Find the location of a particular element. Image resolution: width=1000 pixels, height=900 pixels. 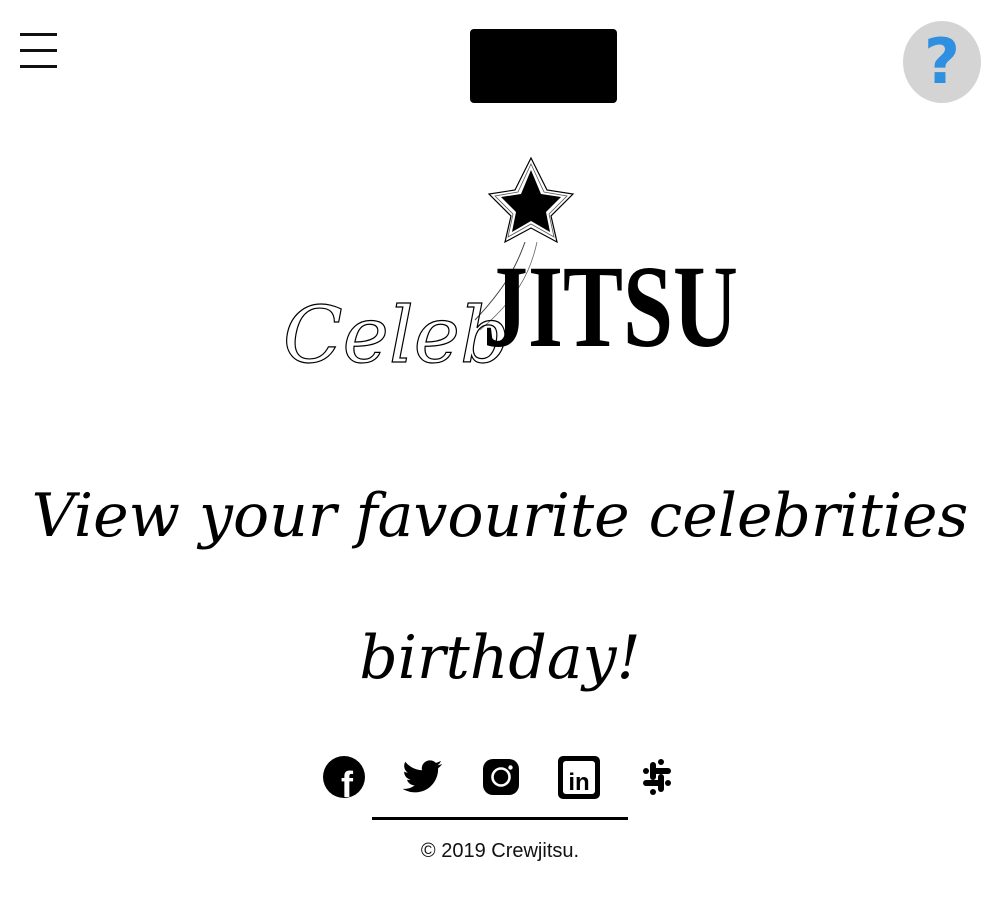

linkedin-link: in is located at coordinates (579, 777).